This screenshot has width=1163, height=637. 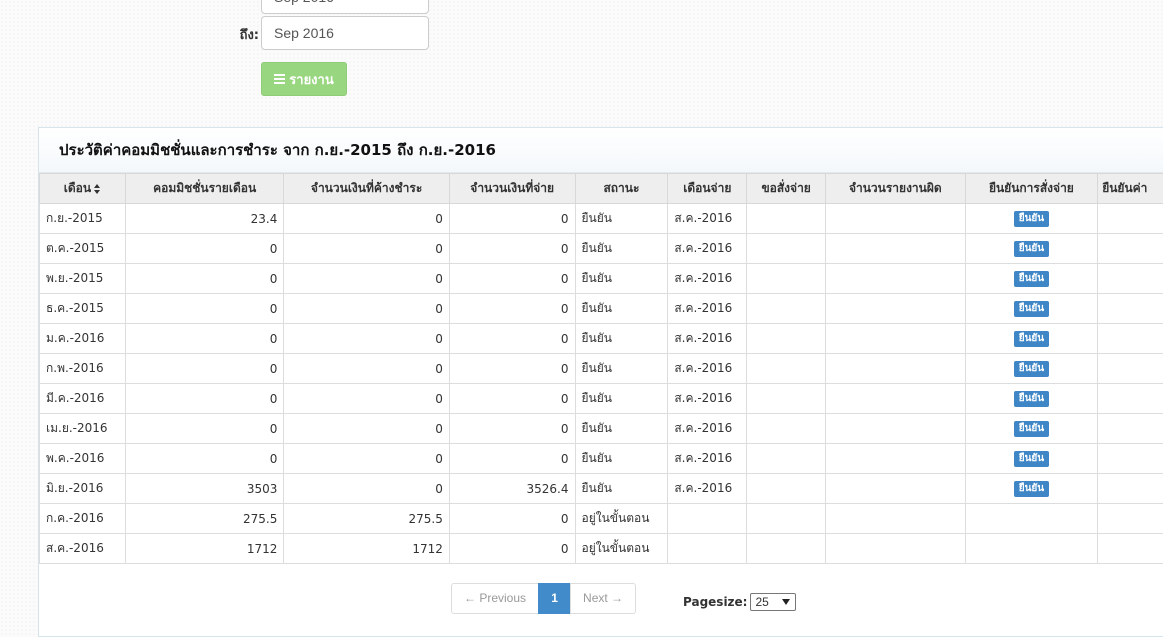 What do you see at coordinates (83, 189) in the screenshot?
I see `column-header-0: เดือน` at bounding box center [83, 189].